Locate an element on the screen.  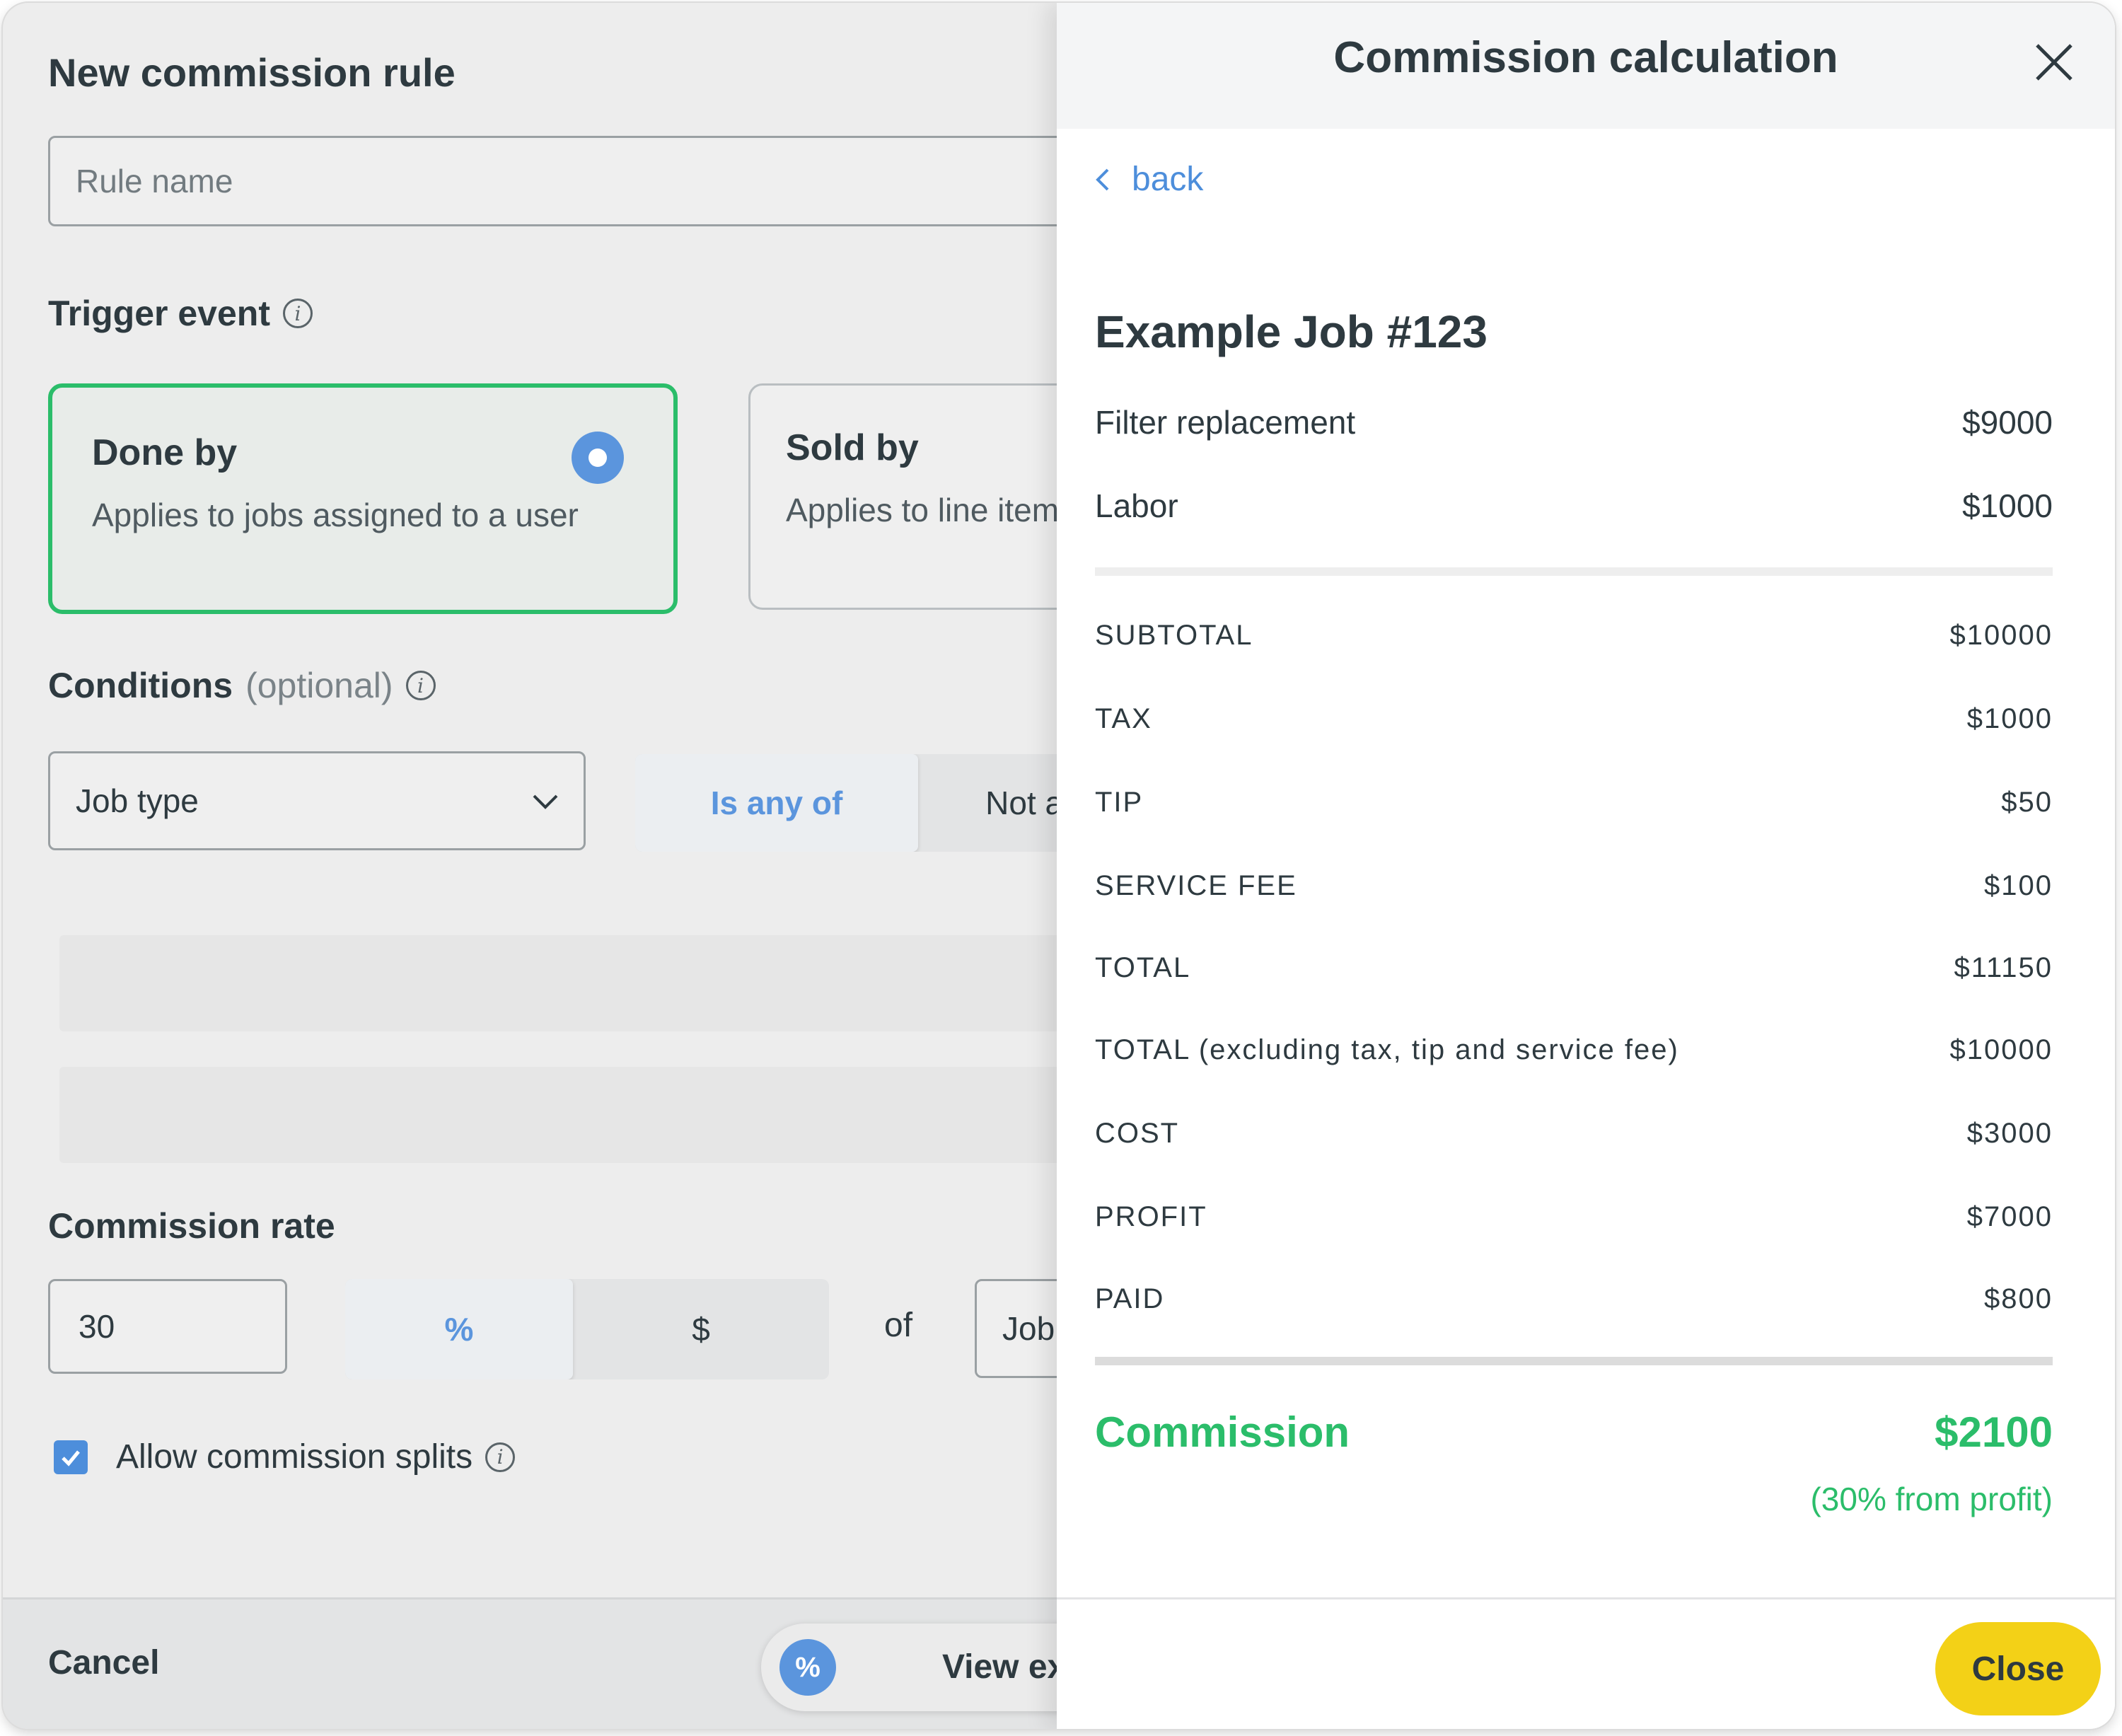
allow-splits-label: Allow commission splits i is located at coordinates (316, 1456).